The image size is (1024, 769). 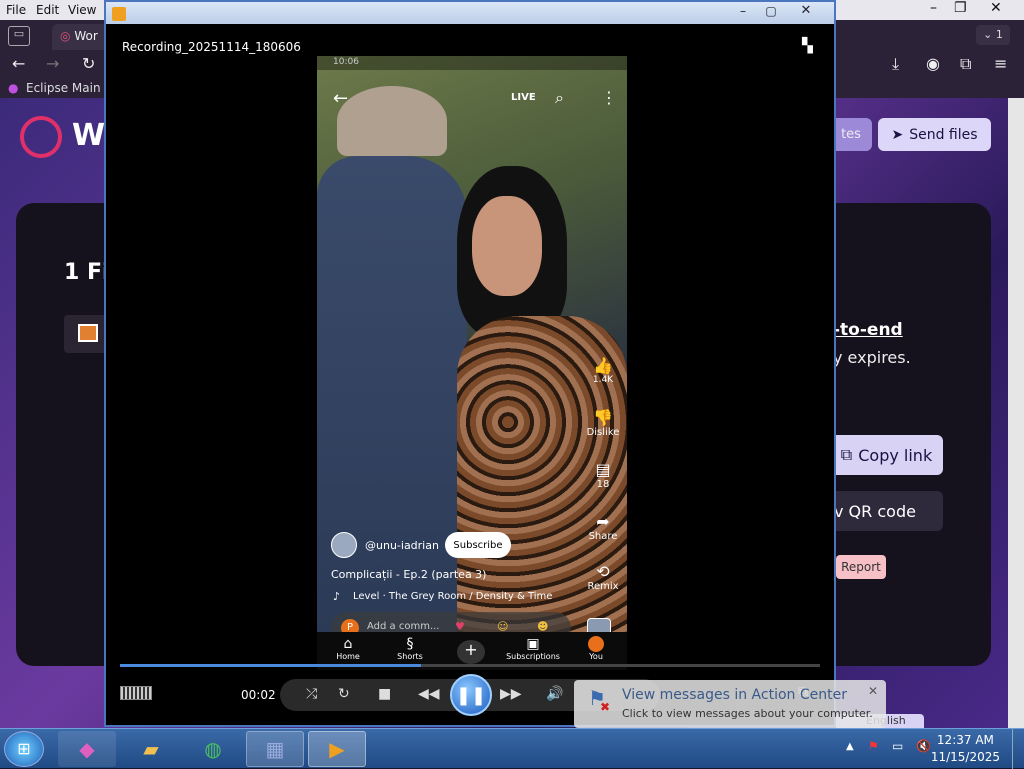 What do you see at coordinates (603, 370) in the screenshot?
I see `like-action: 👍 1.4K` at bounding box center [603, 370].